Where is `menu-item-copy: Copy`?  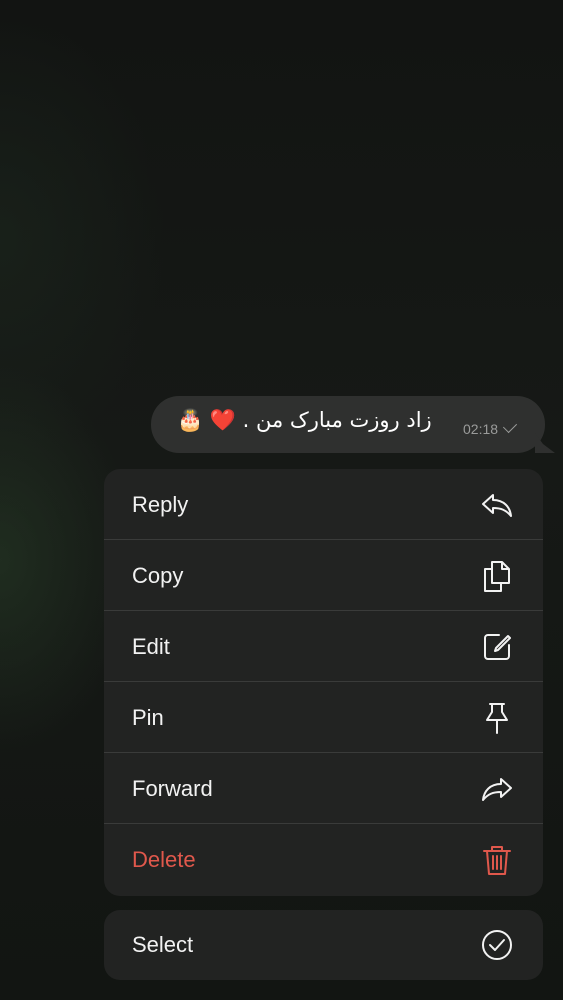
menu-item-copy: Copy is located at coordinates (323, 575).